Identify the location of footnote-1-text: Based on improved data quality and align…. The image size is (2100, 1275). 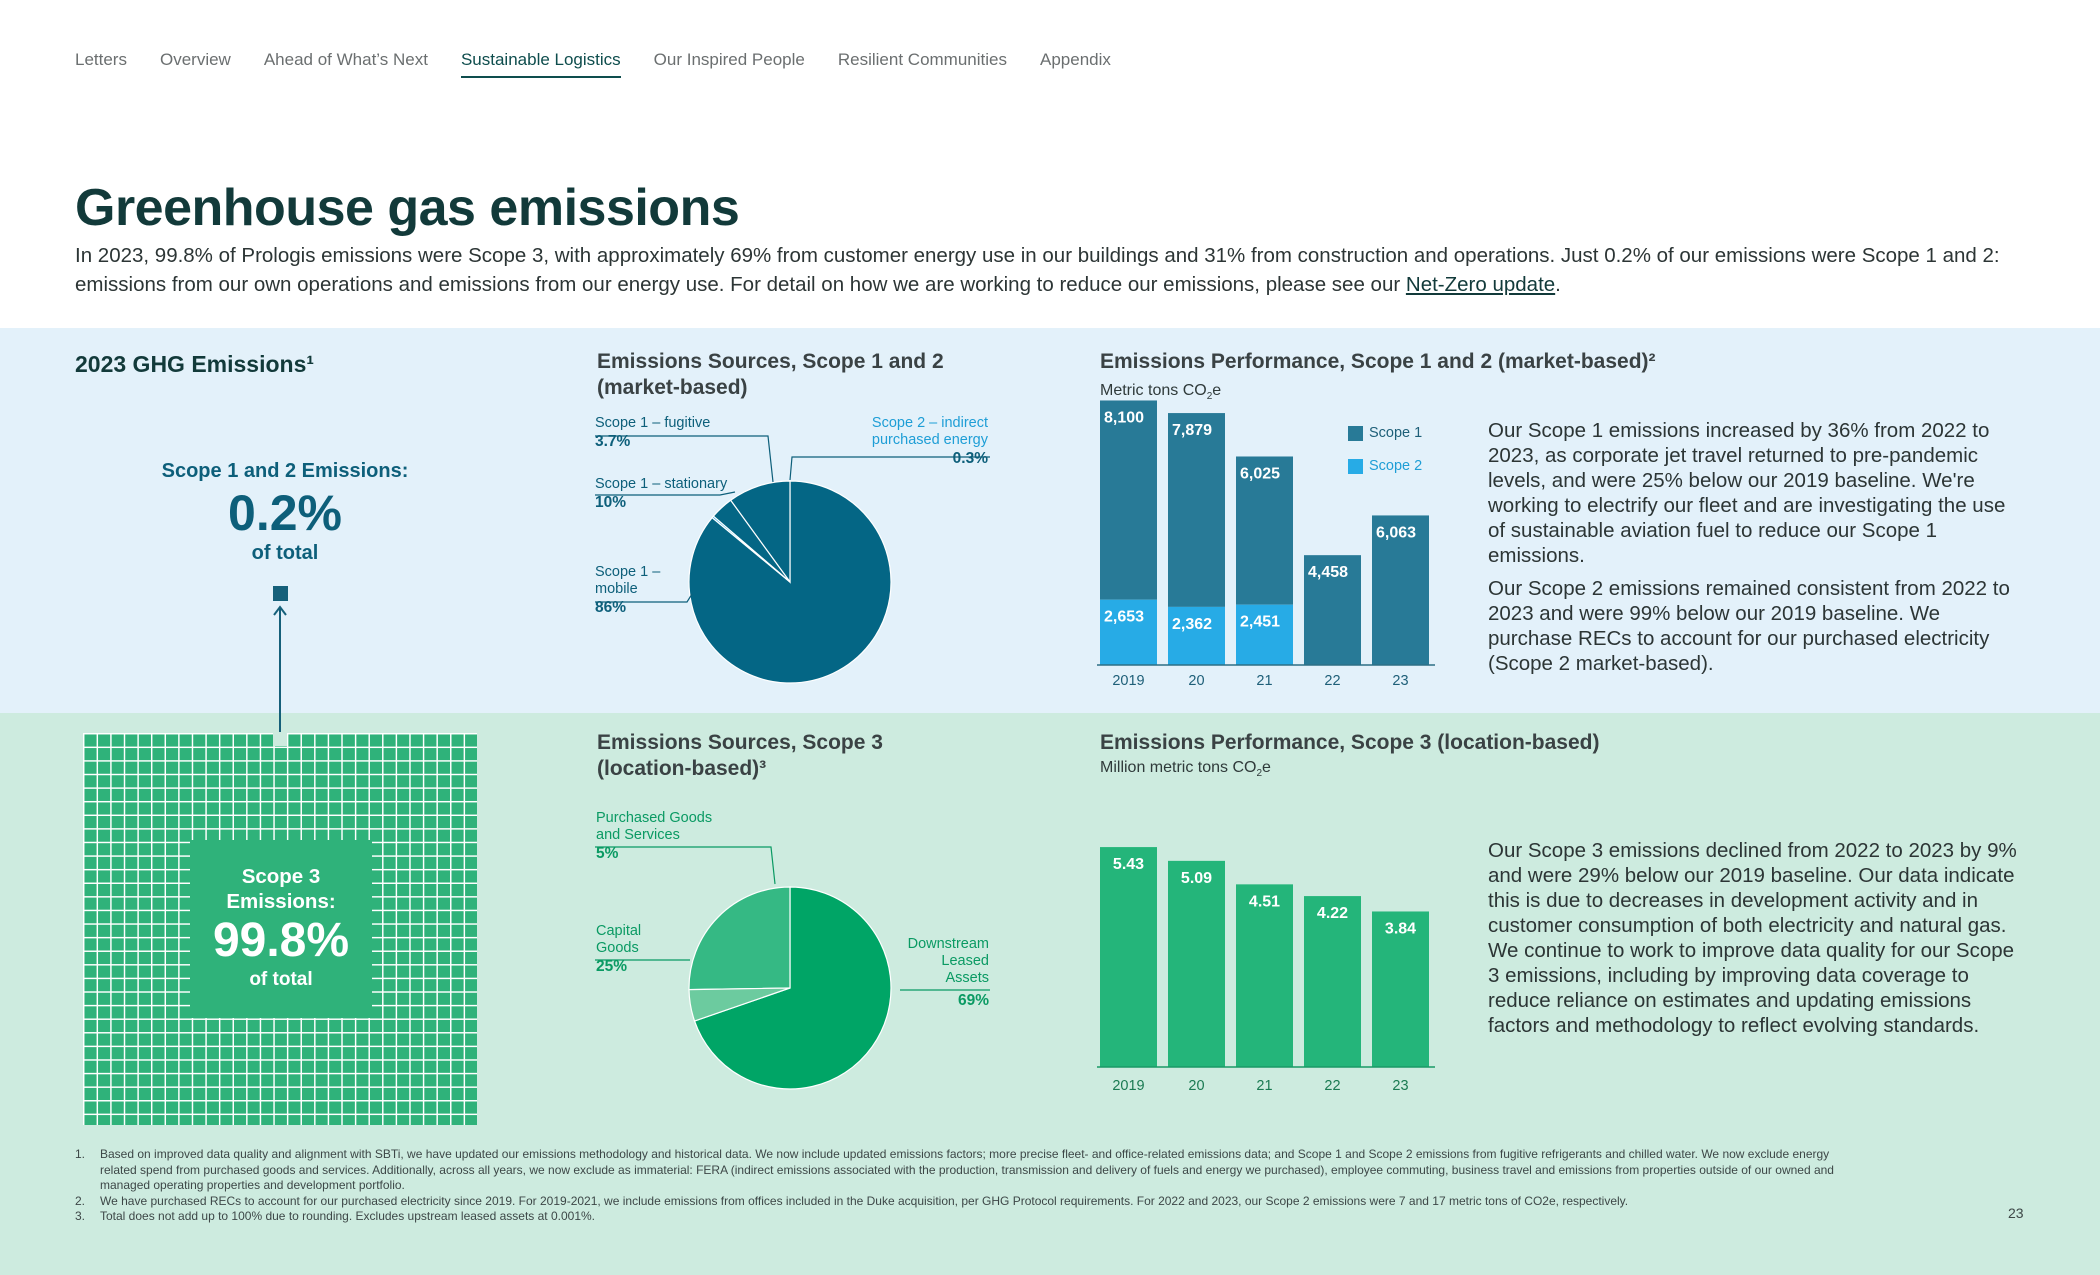
(967, 1169).